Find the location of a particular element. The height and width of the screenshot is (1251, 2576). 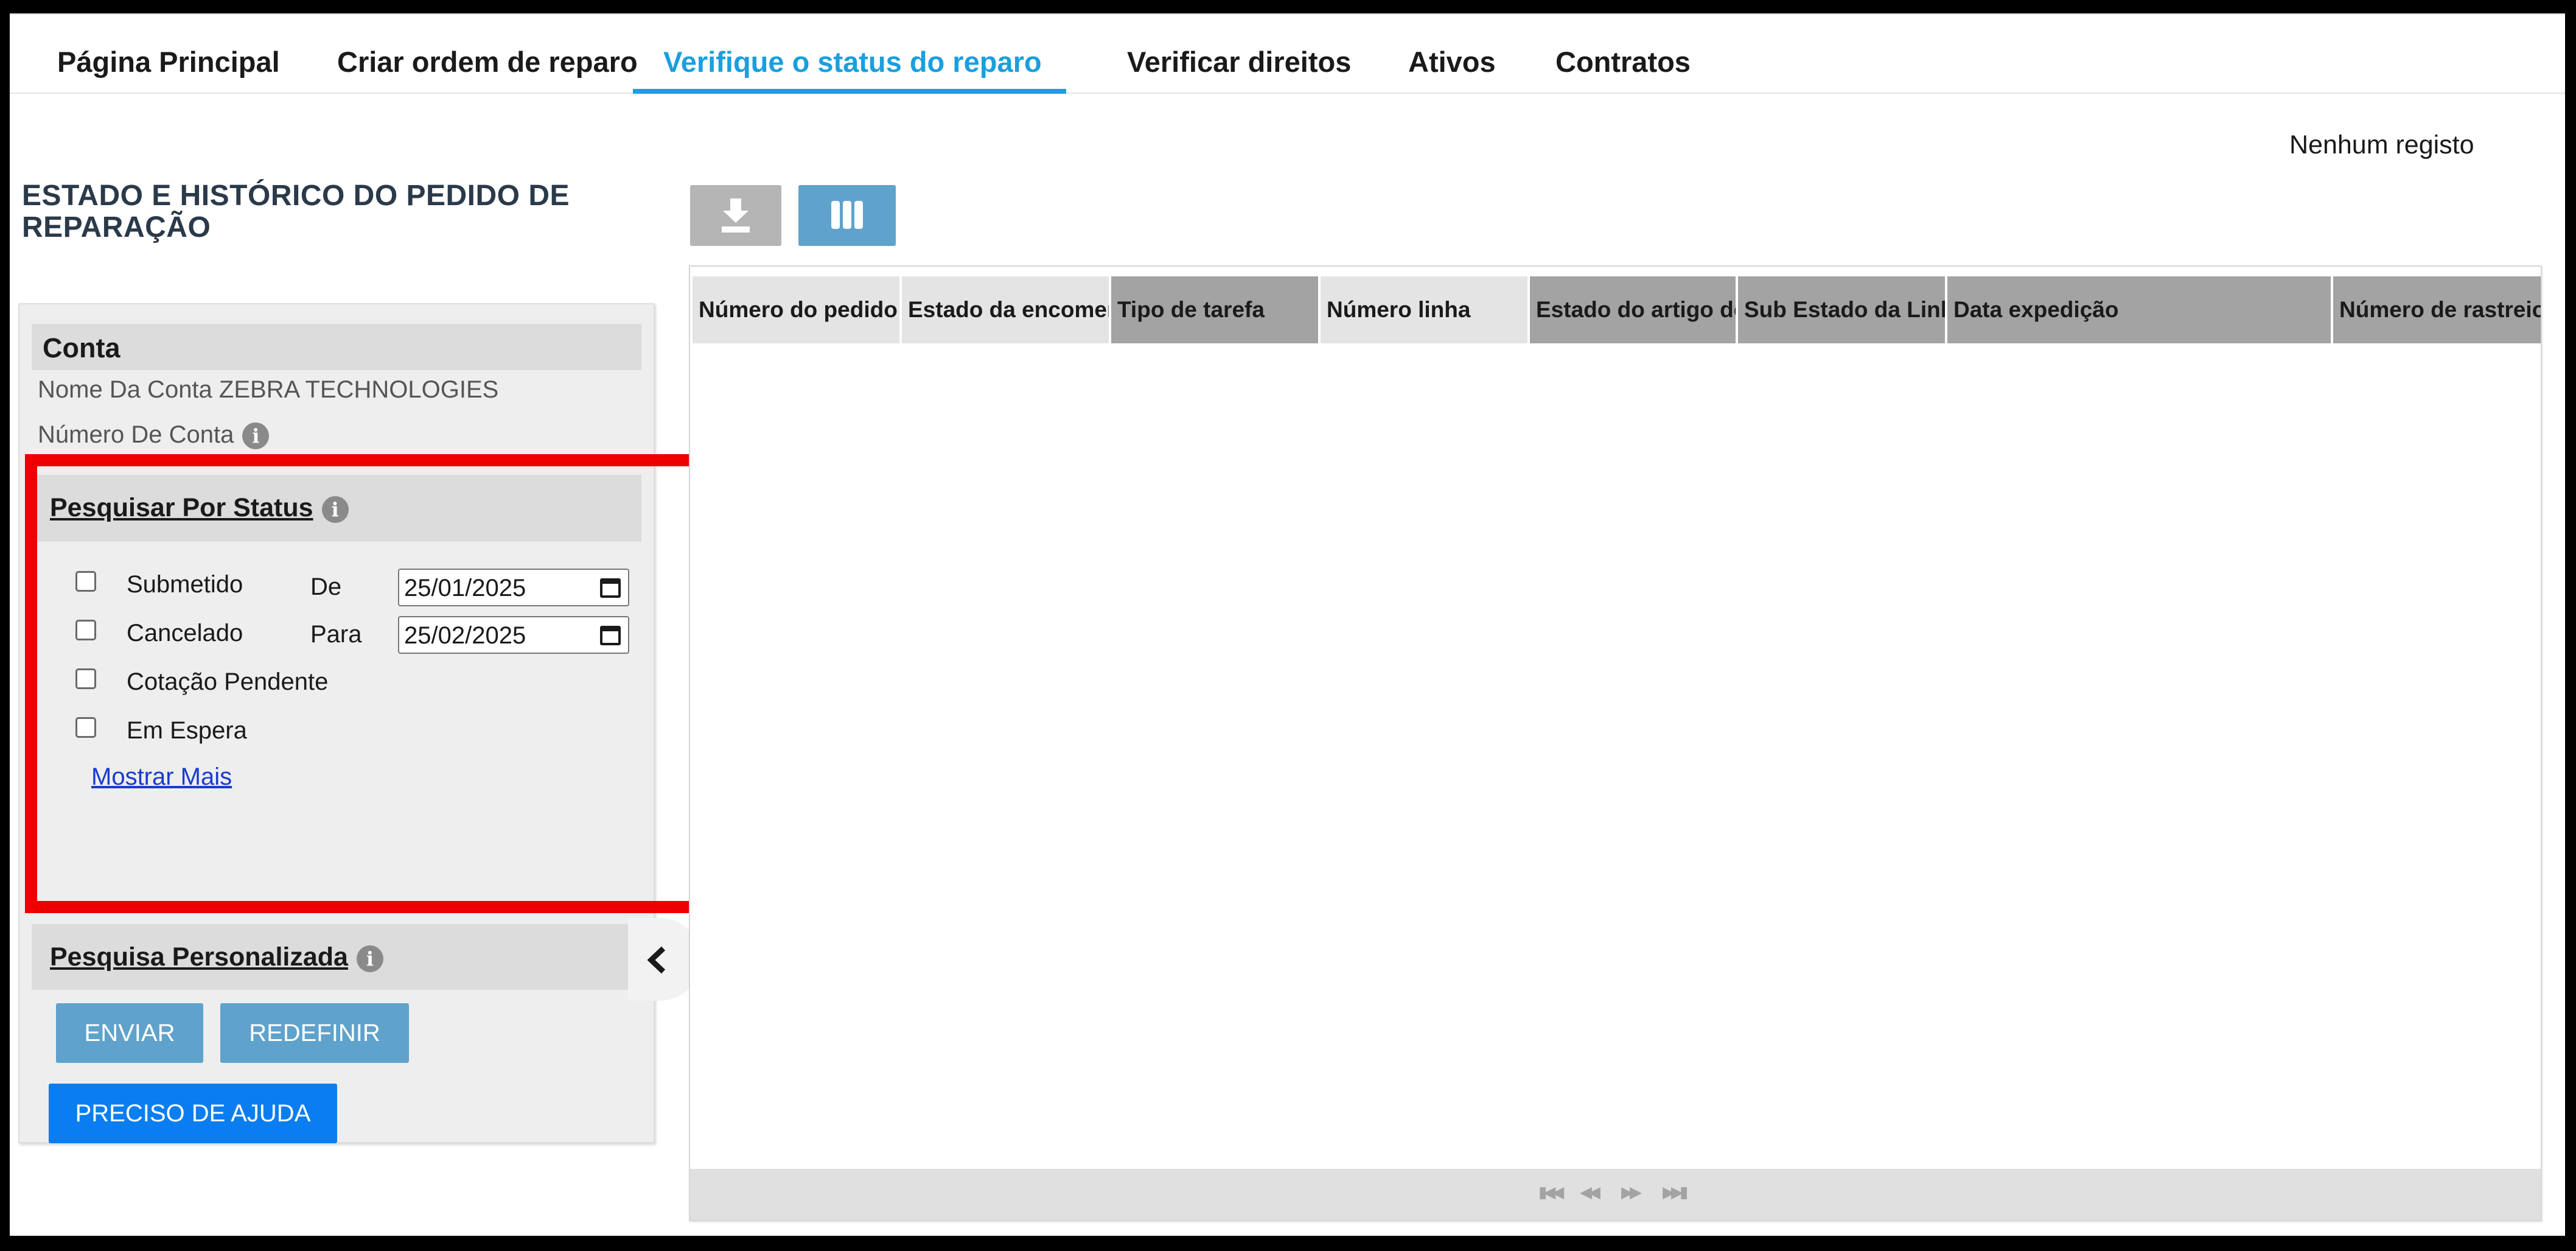

checkbox-label: Cancelado is located at coordinates (185, 634).